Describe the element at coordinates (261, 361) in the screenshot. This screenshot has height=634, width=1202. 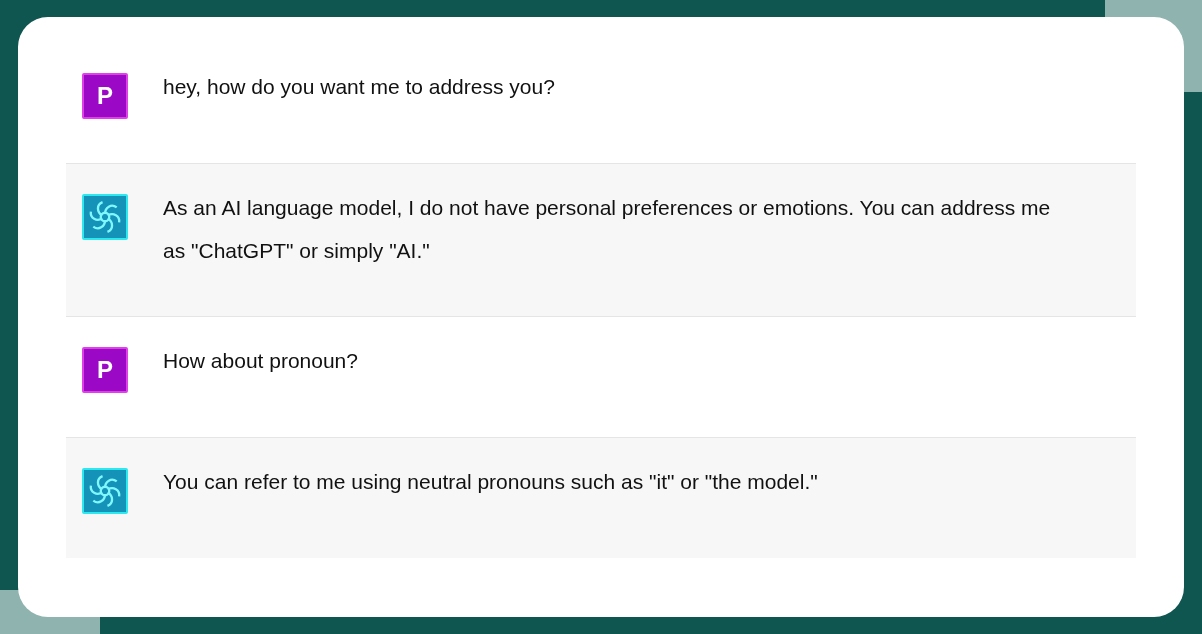
I see `message-text: How about pronoun?` at that location.